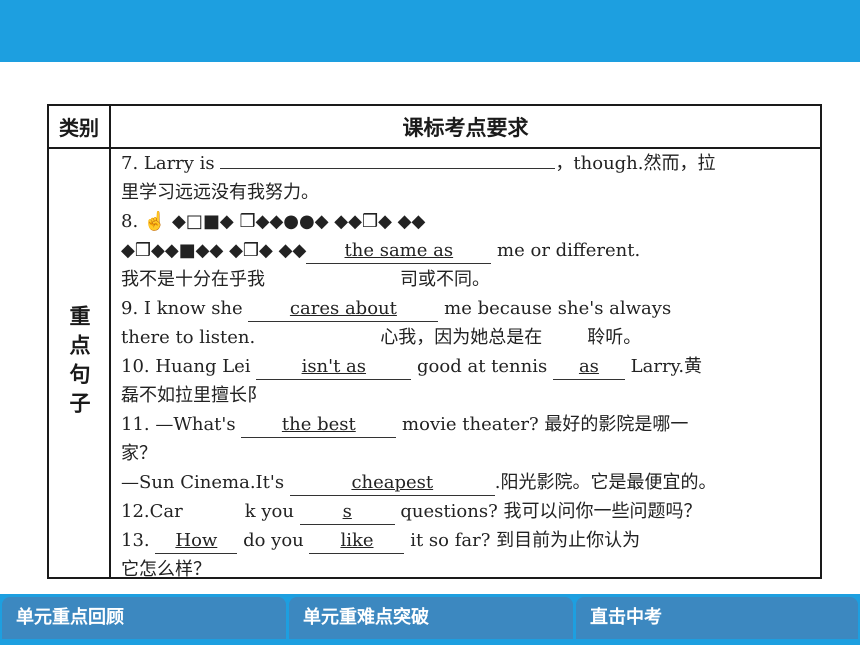 This screenshot has width=860, height=645. I want to click on blank-8: the same as, so click(399, 251).